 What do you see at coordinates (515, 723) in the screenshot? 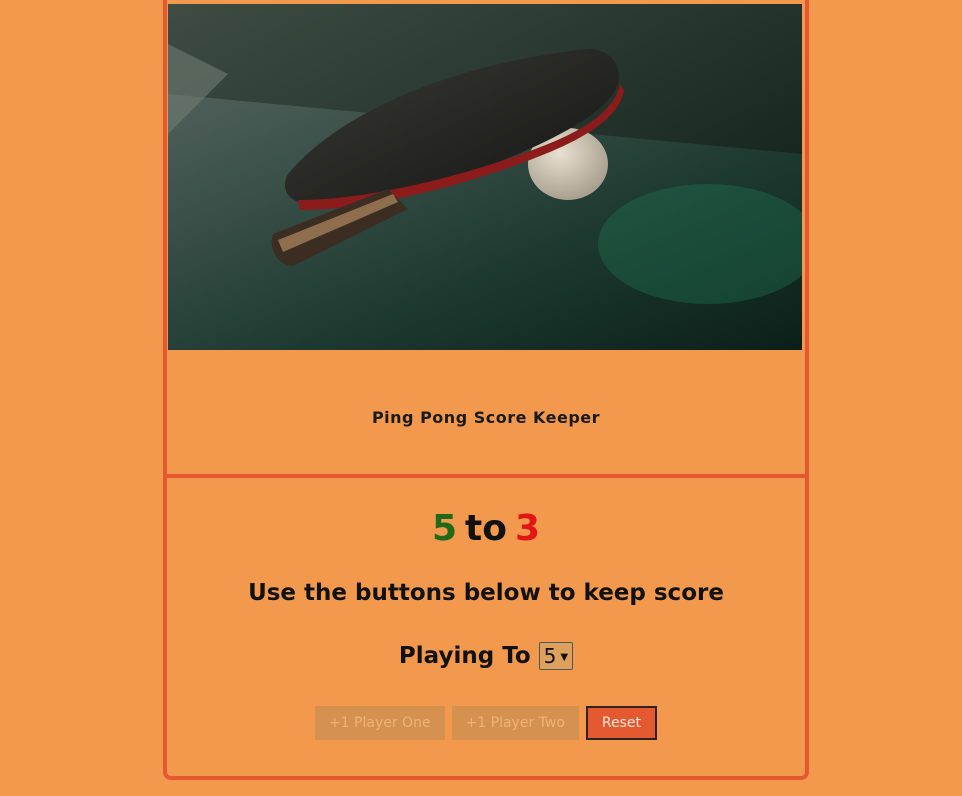
I see `player-two-button: +1 Player Two` at bounding box center [515, 723].